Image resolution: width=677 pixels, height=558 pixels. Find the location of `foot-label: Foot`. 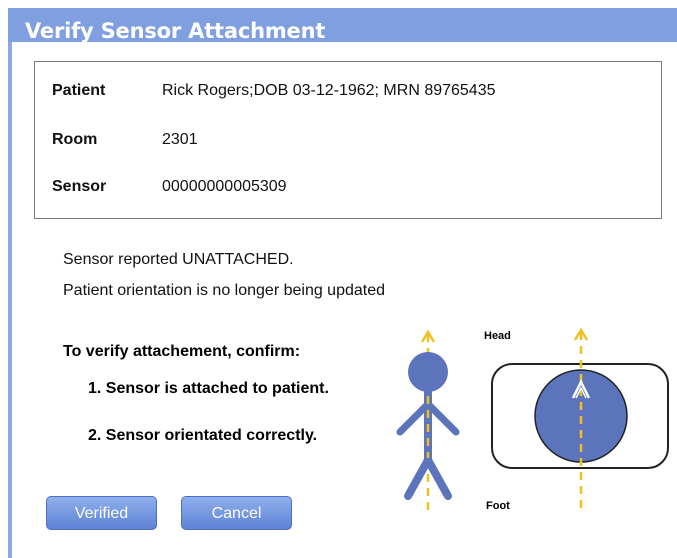

foot-label: Foot is located at coordinates (498, 506).